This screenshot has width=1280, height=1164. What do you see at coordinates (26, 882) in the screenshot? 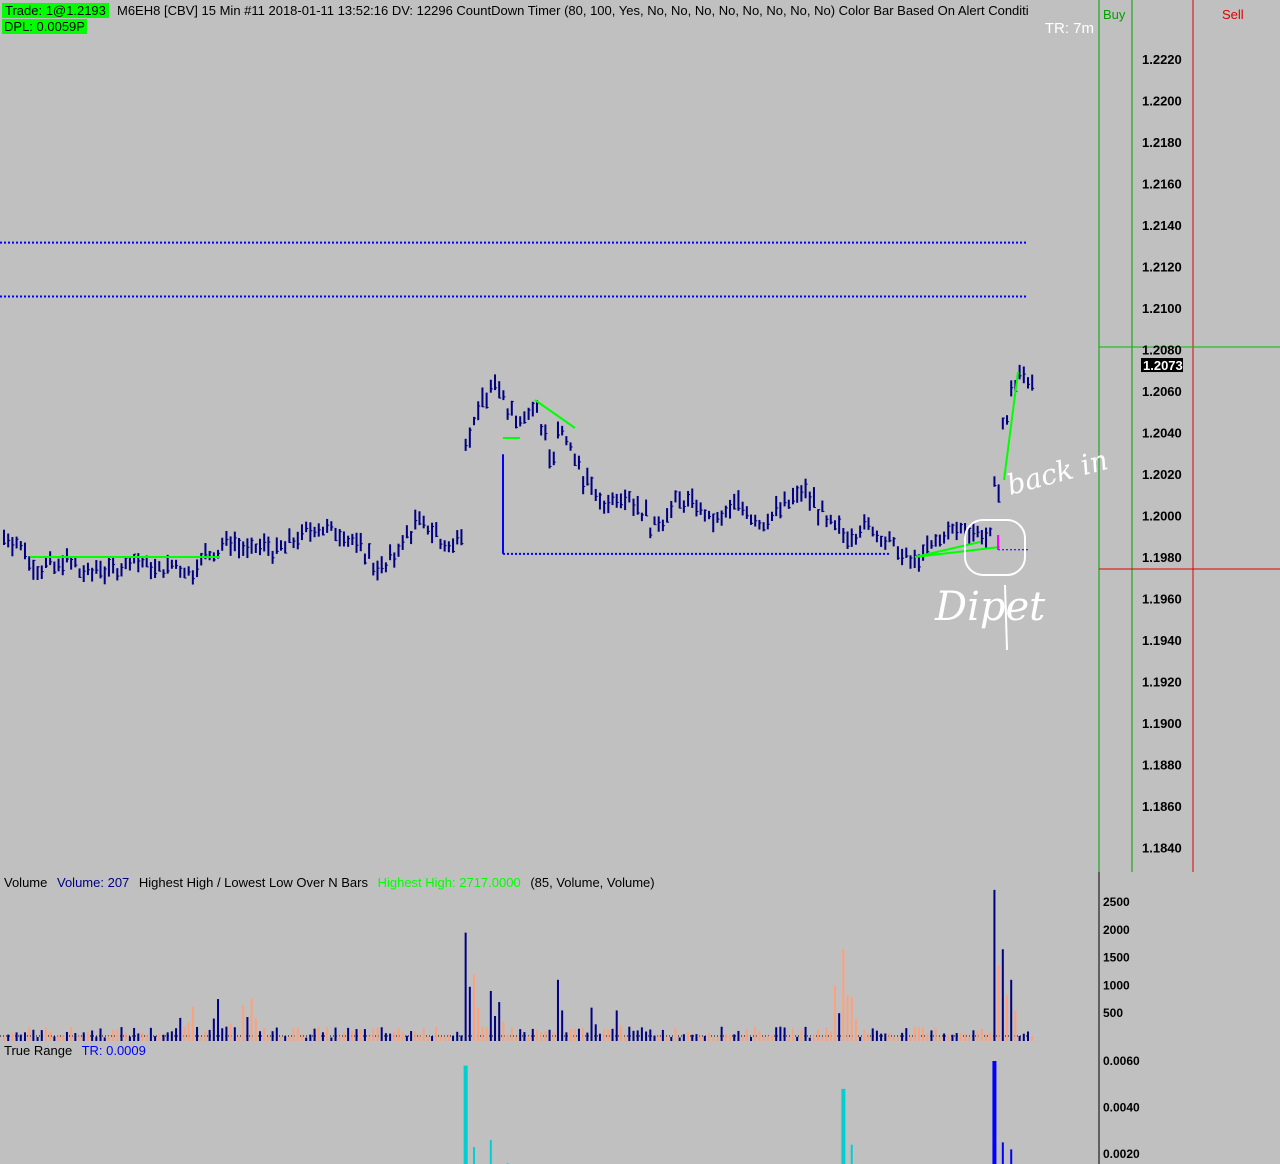
I see `volume-label: Volume` at bounding box center [26, 882].